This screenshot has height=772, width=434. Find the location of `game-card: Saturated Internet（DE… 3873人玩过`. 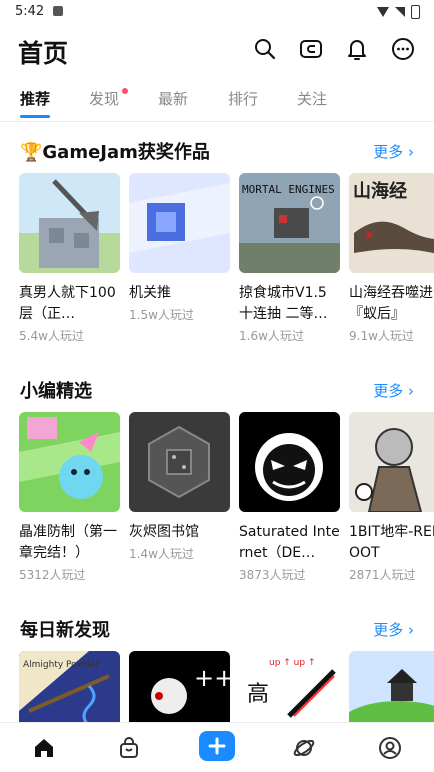

game-card: Saturated Internet（DE… 3873人玩过 is located at coordinates (289, 497).